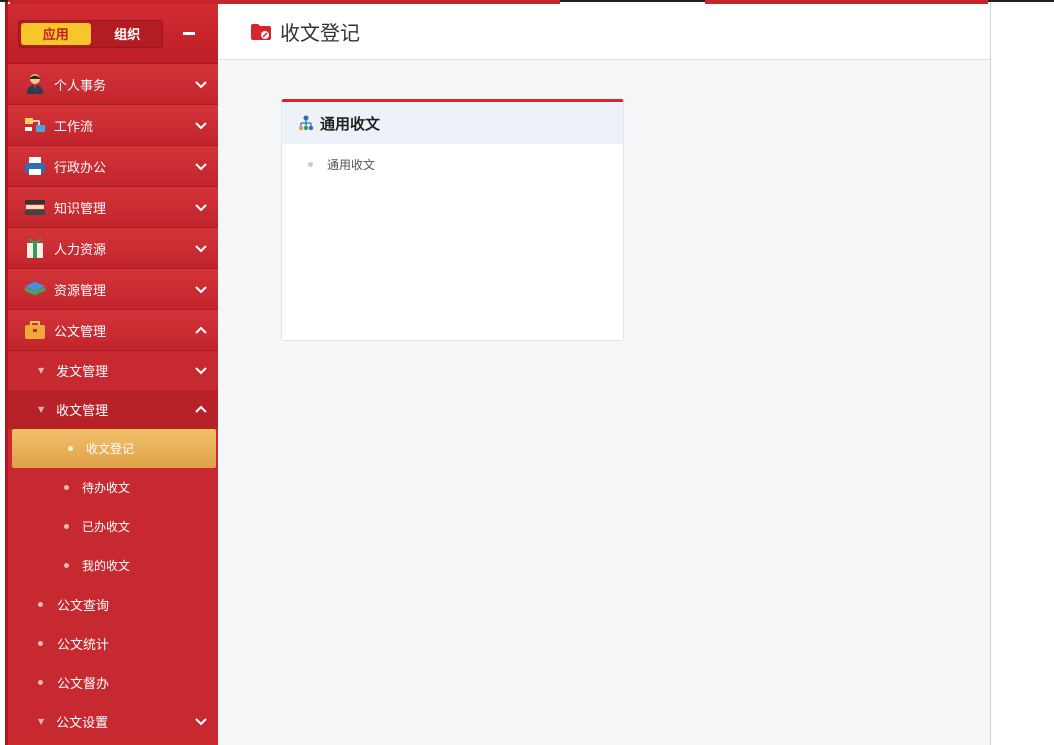 Image resolution: width=1054 pixels, height=745 pixels. What do you see at coordinates (35, 207) in the screenshot?
I see `books-icon` at bounding box center [35, 207].